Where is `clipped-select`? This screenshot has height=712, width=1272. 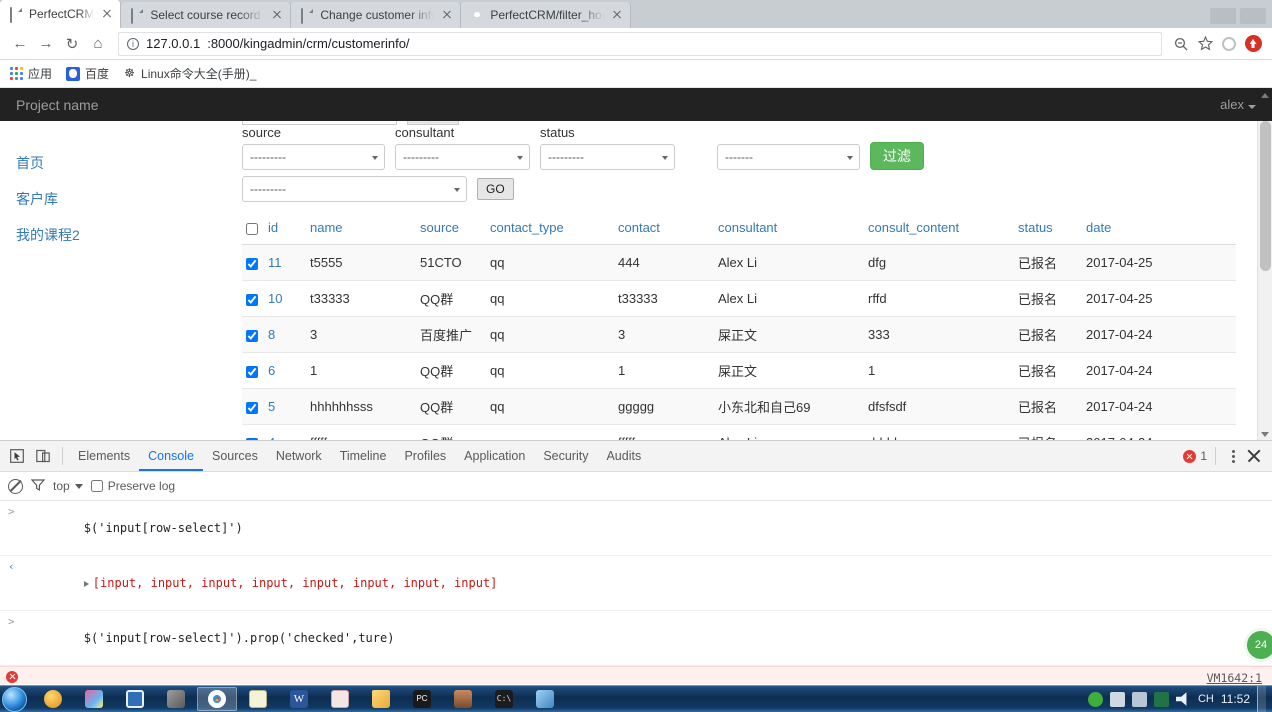
clipped-select is located at coordinates (319, 123).